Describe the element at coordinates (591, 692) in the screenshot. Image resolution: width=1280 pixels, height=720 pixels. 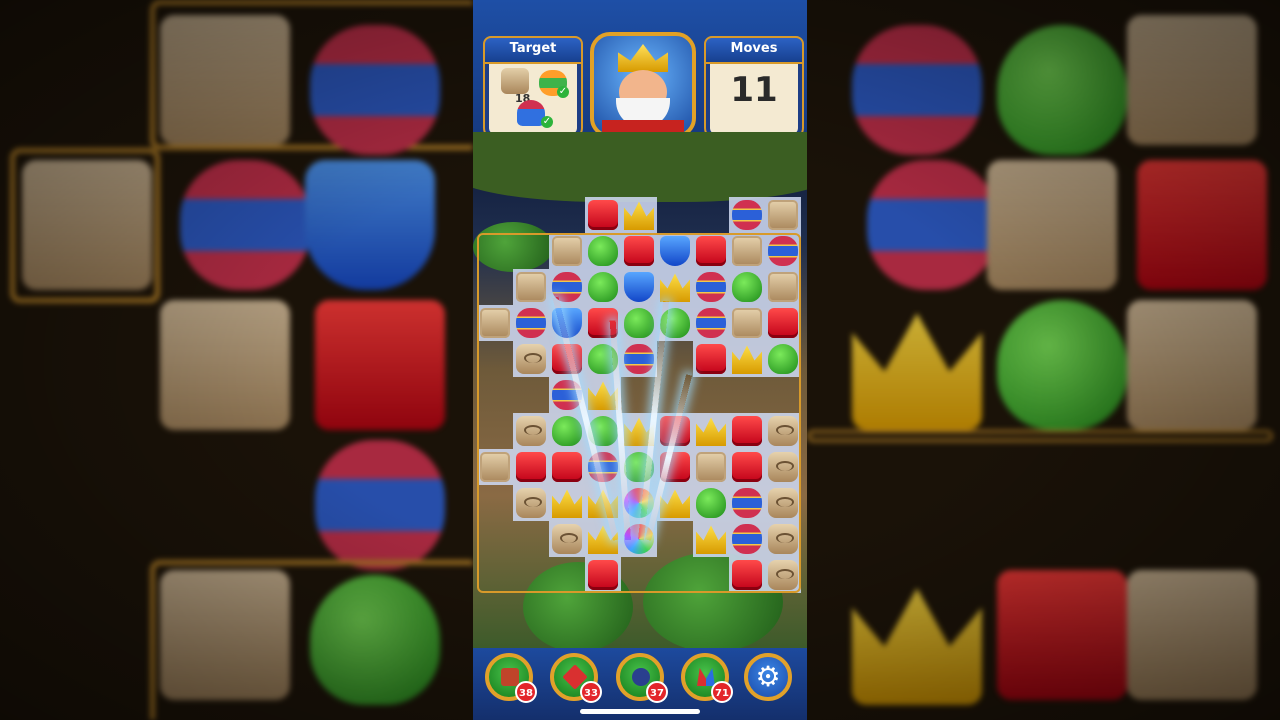
I see `arrow-count: 33` at that location.